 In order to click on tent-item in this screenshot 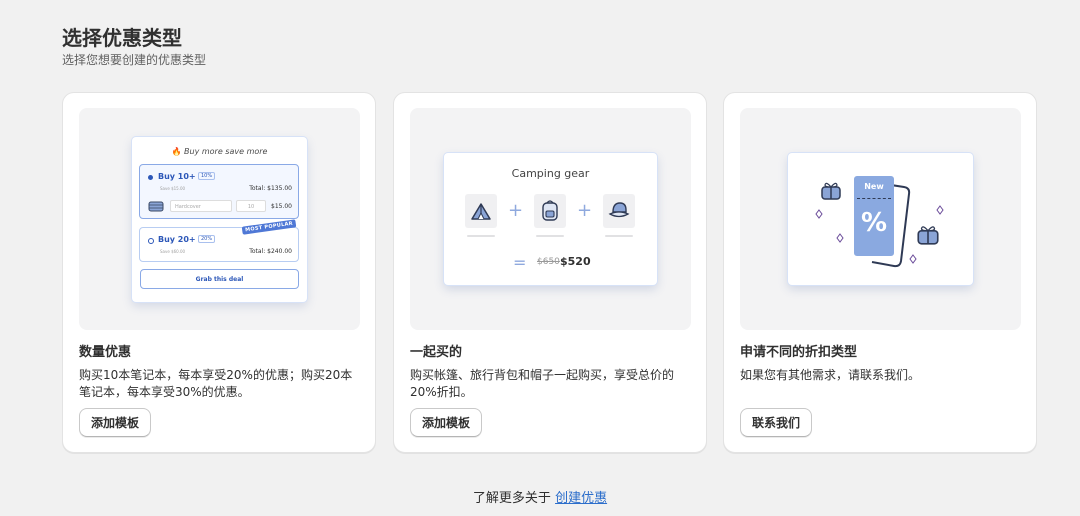, I will do `click(481, 211)`.